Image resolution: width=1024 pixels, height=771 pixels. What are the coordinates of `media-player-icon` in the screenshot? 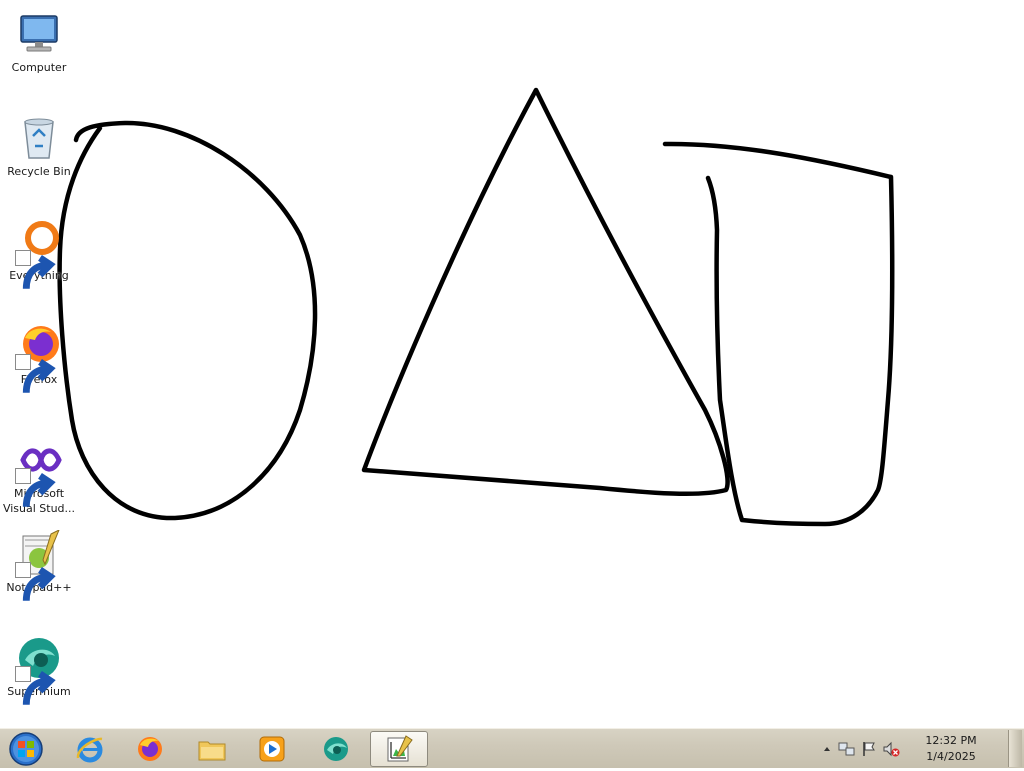 It's located at (272, 749).